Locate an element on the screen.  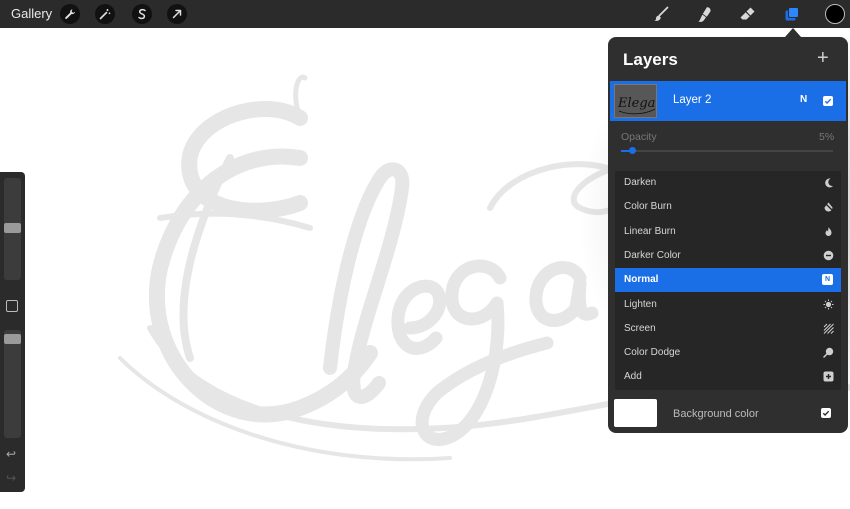
blend-mode-label: Color Burn is located at coordinates (648, 207).